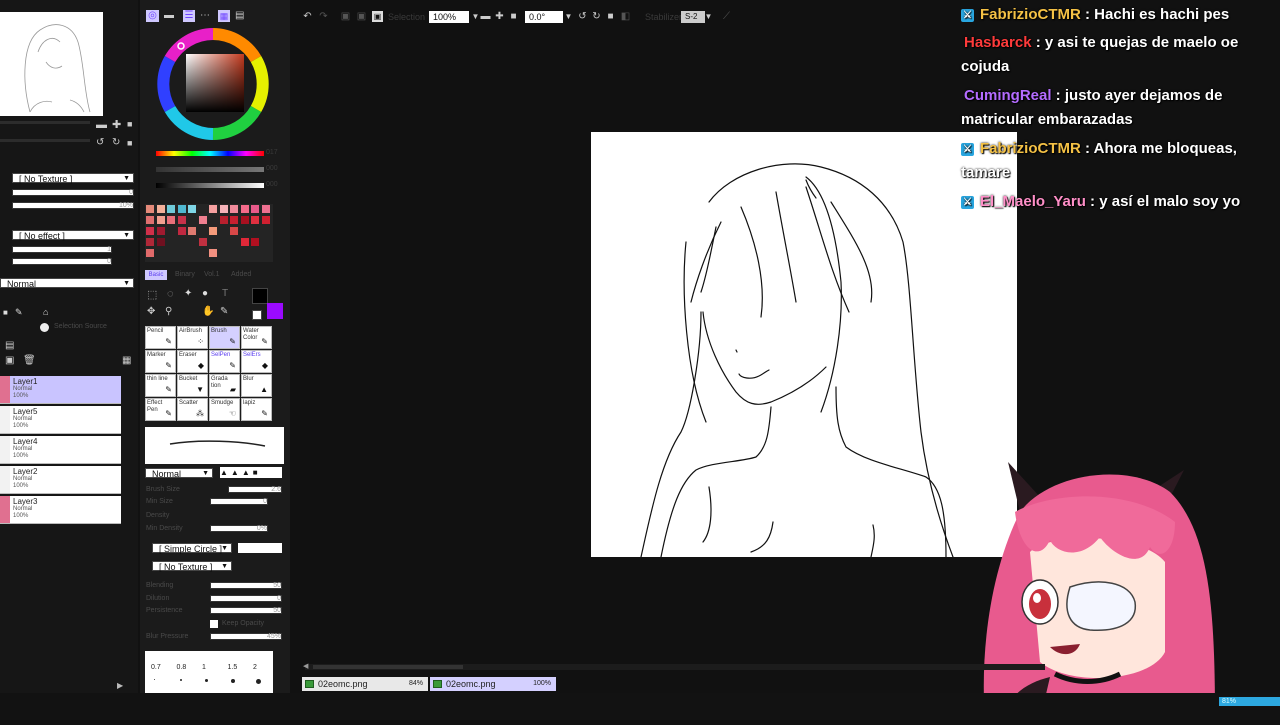 This screenshot has width=1280, height=725. Describe the element at coordinates (9, 345) in the screenshot. I see `new-layer-icon: ▤` at that location.